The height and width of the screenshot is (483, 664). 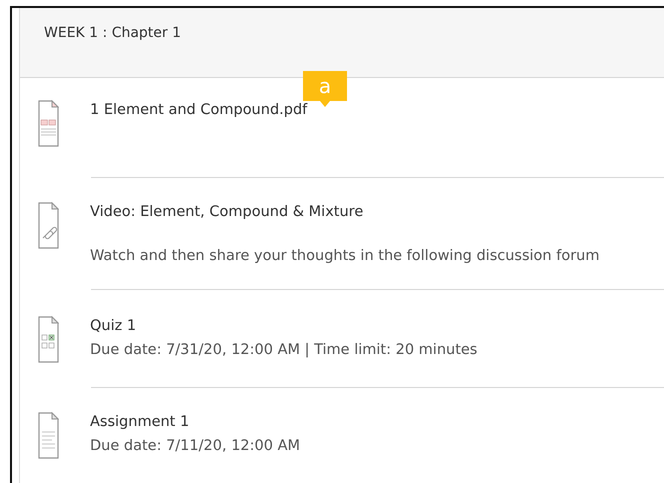 I want to click on item-details: Due date: 7/31/20, 12:00 AM | Time limit: 20 minutes, so click(x=284, y=350).